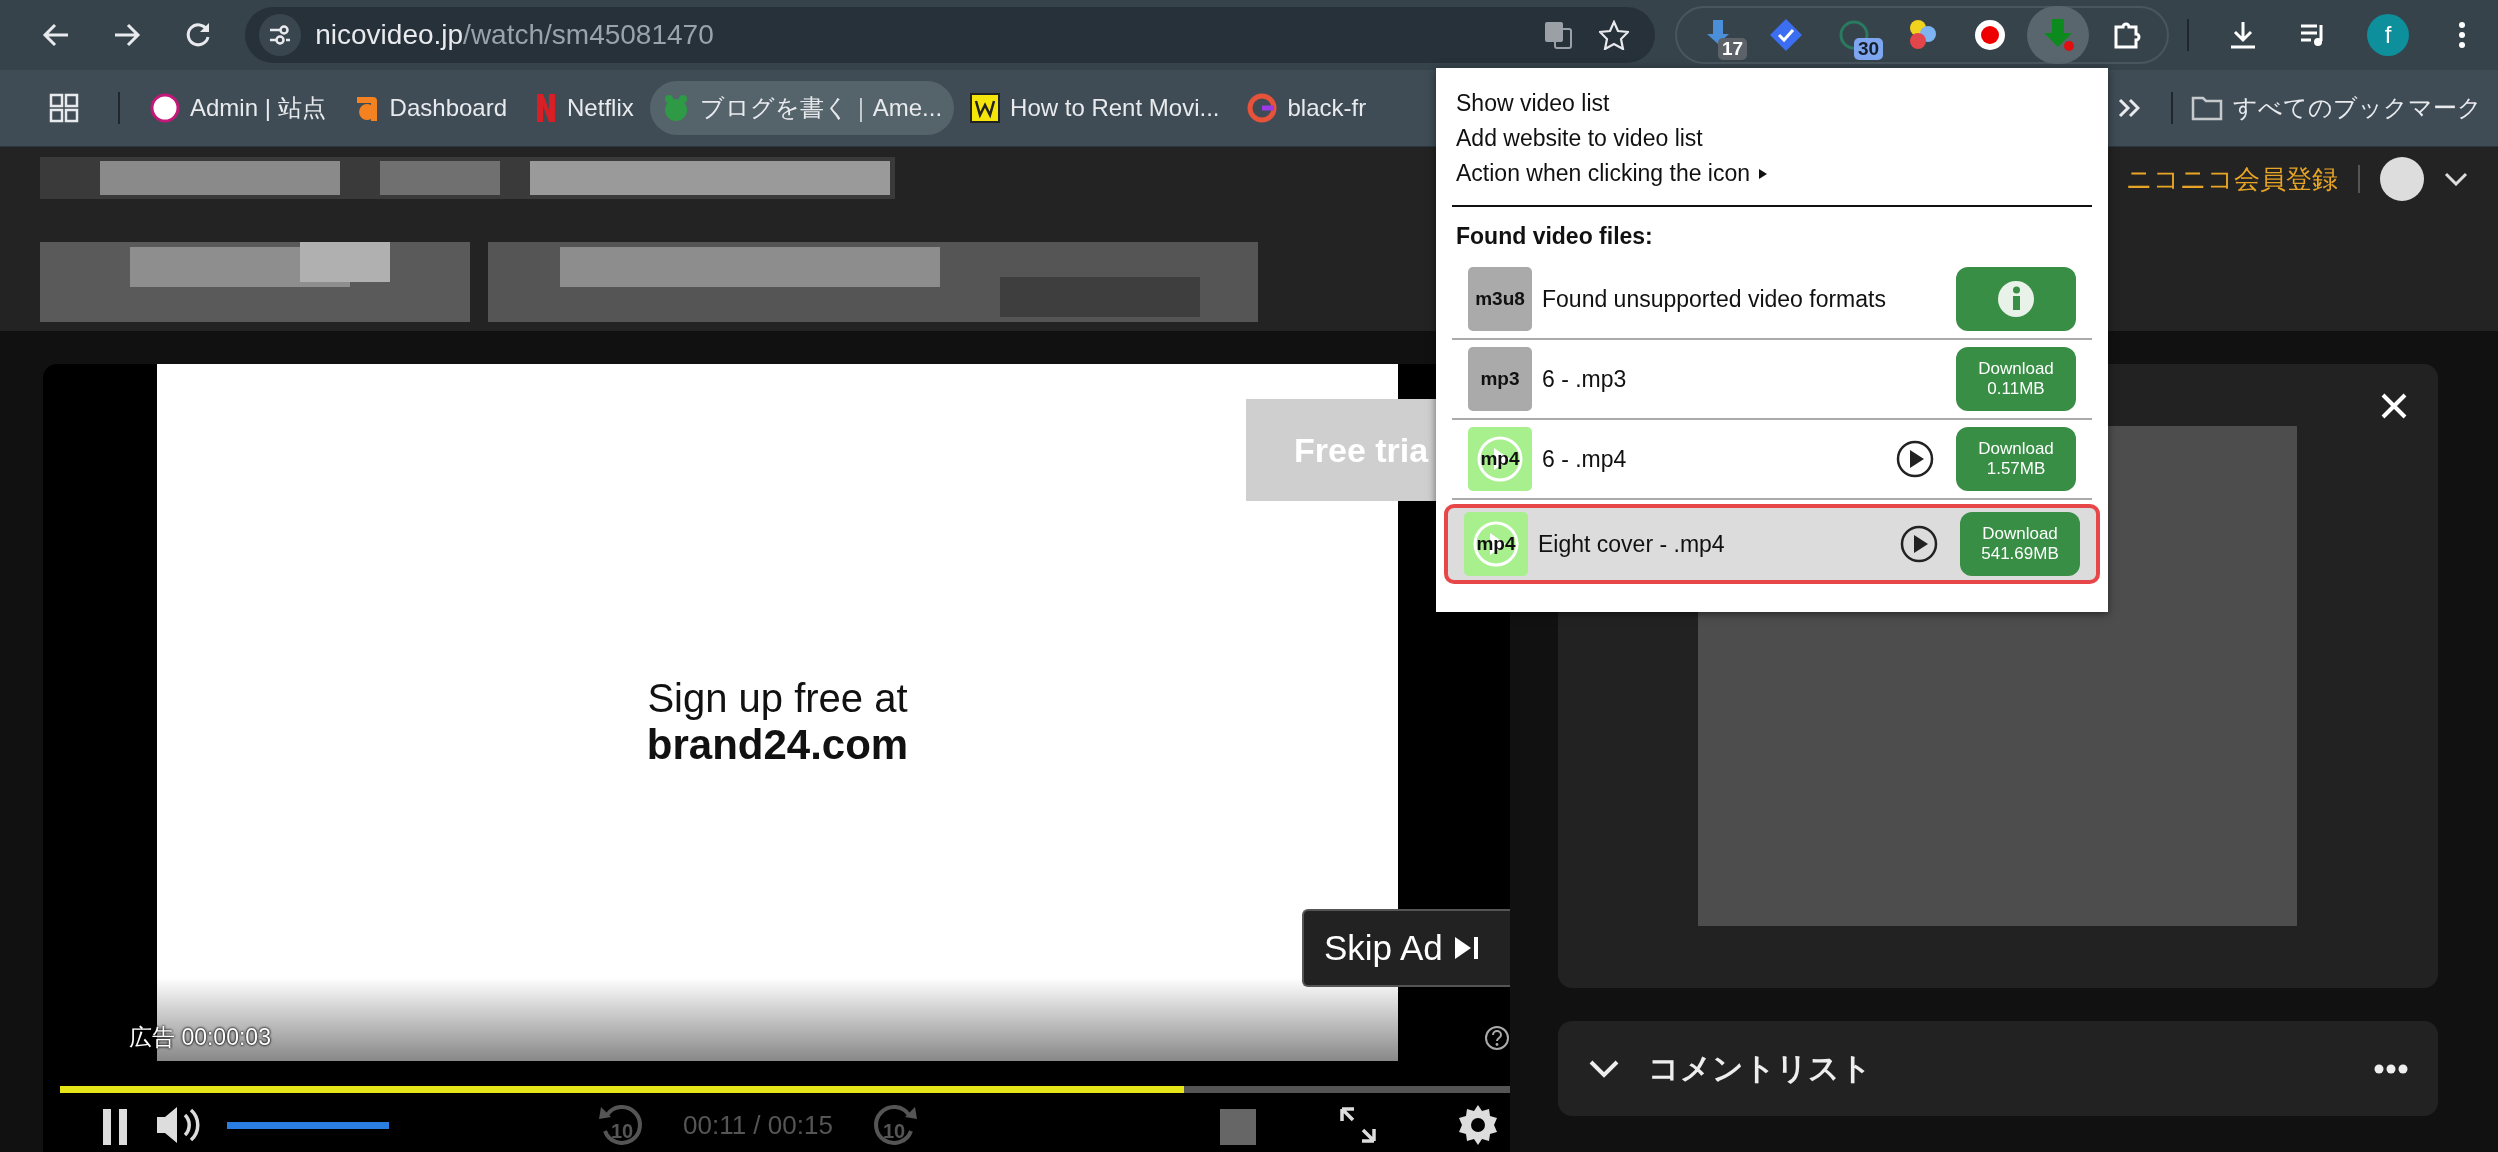 This screenshot has height=1152, width=2498. What do you see at coordinates (1718, 35) in the screenshot?
I see `extension-button: 17` at bounding box center [1718, 35].